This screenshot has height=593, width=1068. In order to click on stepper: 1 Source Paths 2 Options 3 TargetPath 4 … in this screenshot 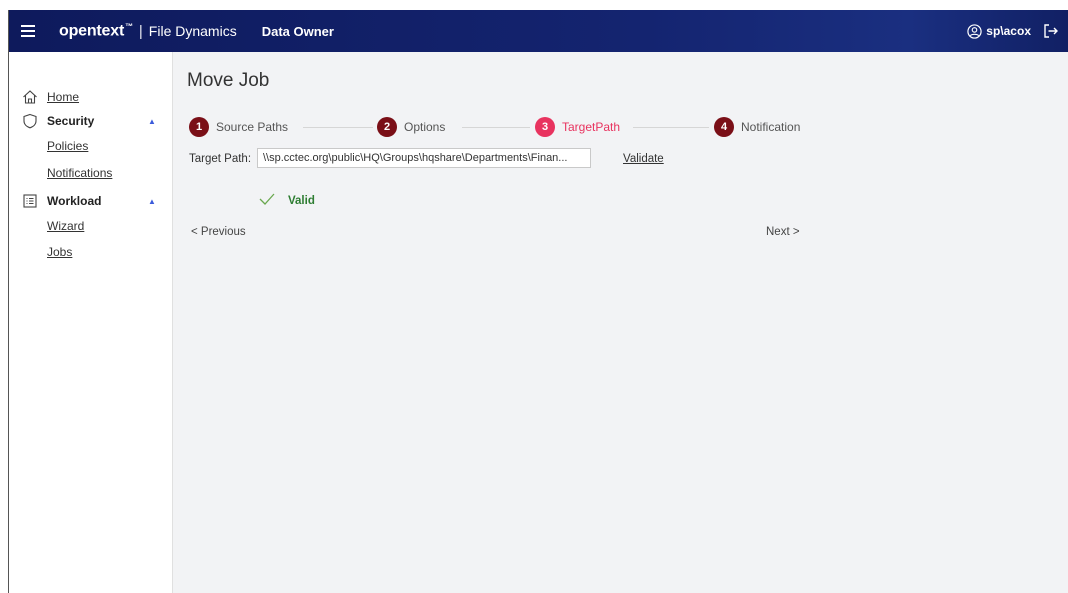, I will do `click(499, 128)`.